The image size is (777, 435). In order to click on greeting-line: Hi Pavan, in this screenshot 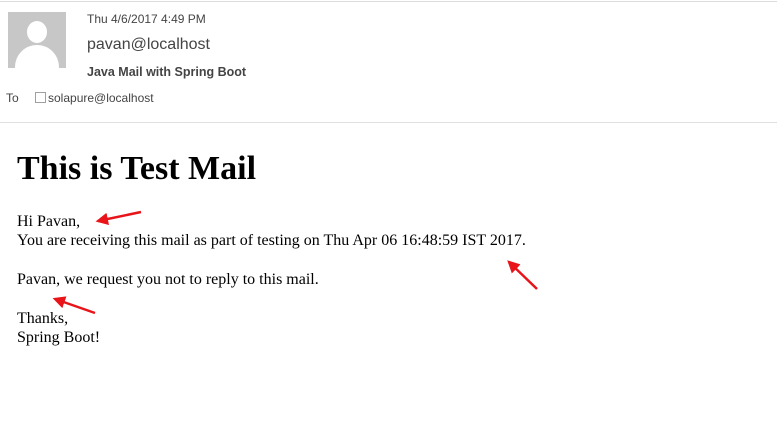, I will do `click(49, 221)`.